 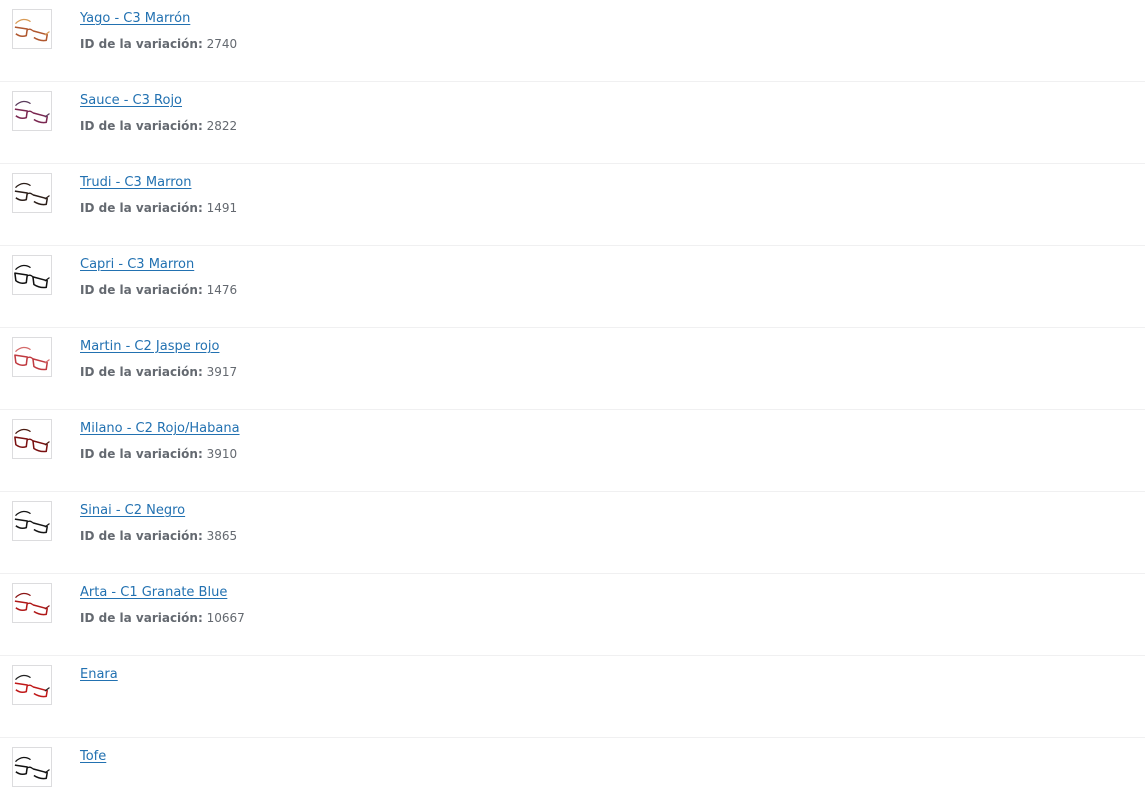 I want to click on product-link: Capri - C3 Marron, so click(x=137, y=265).